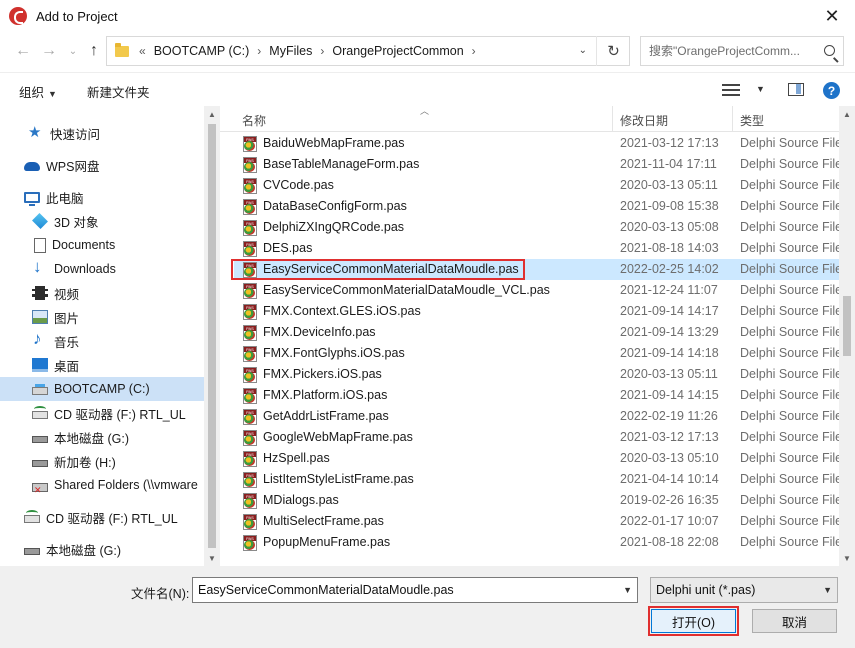  I want to click on file-name: DataBaseConfigForm.pas, so click(335, 206).